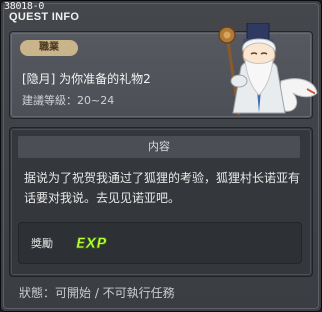  I want to click on exp-icon: EXP, so click(92, 244).